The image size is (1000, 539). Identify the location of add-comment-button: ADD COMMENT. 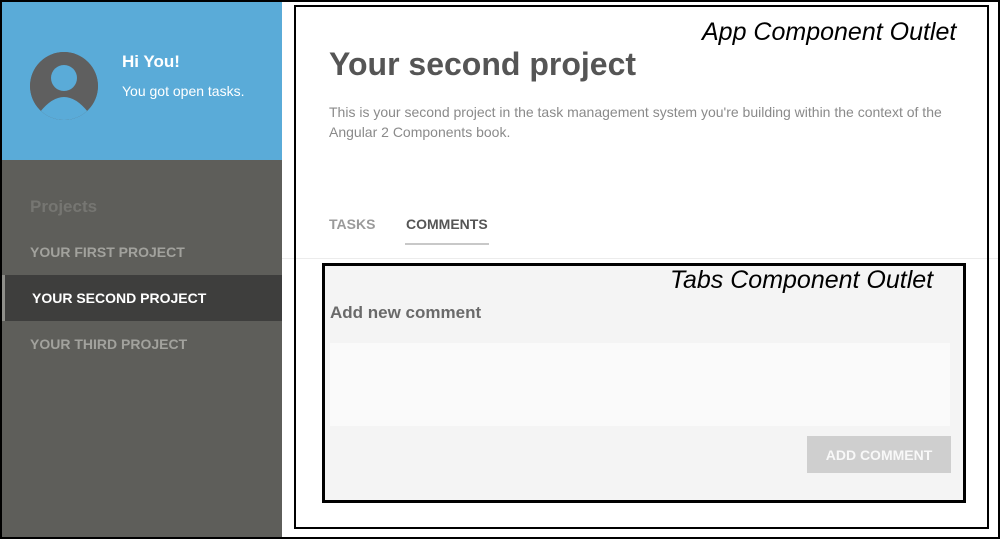
(879, 454).